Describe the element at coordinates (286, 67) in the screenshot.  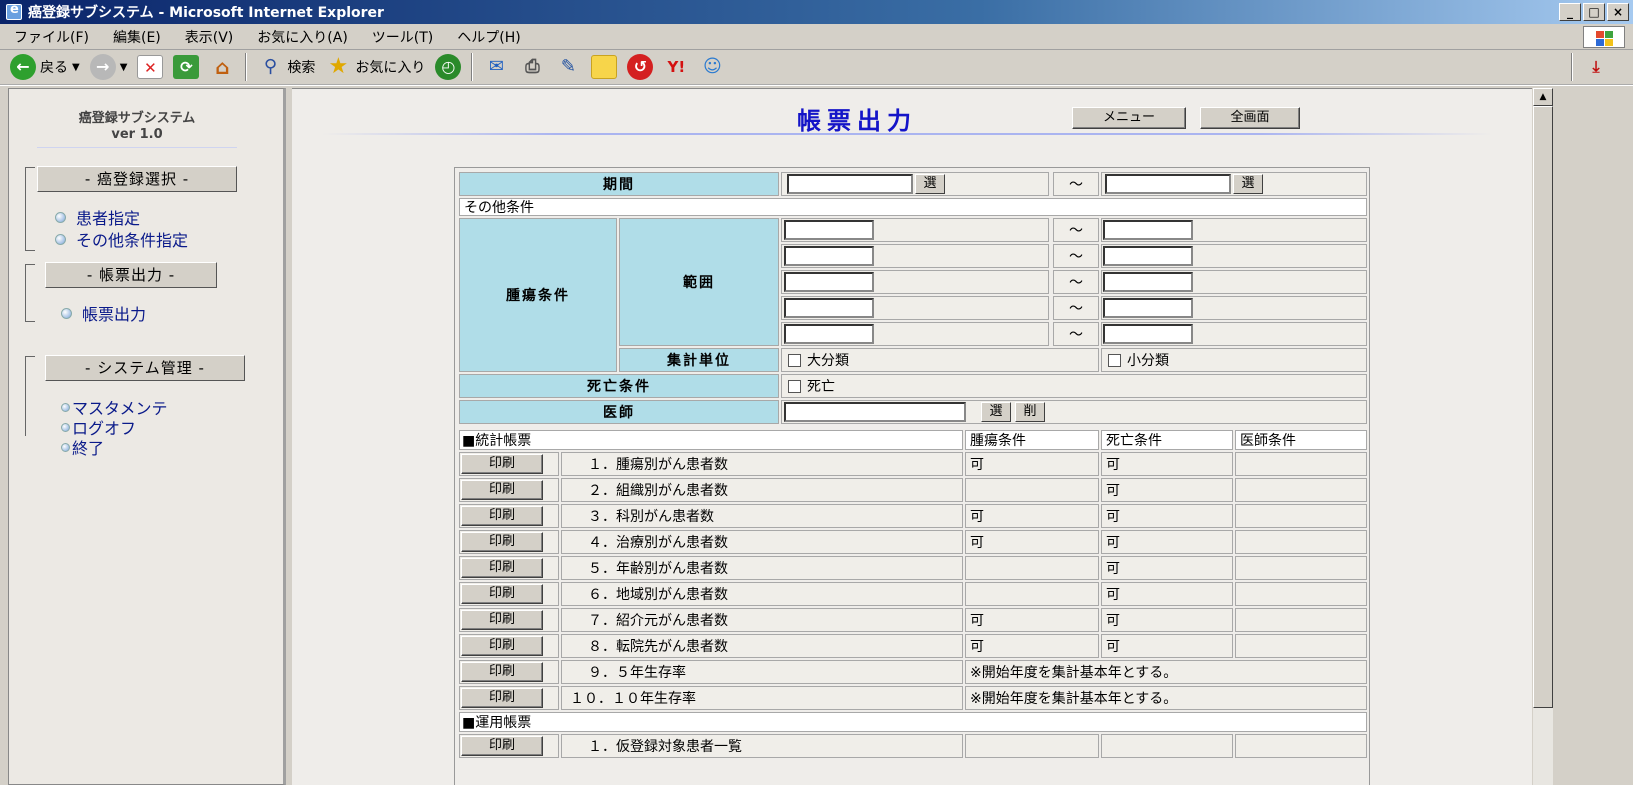
I see `search-button: ⚲ 検索` at that location.